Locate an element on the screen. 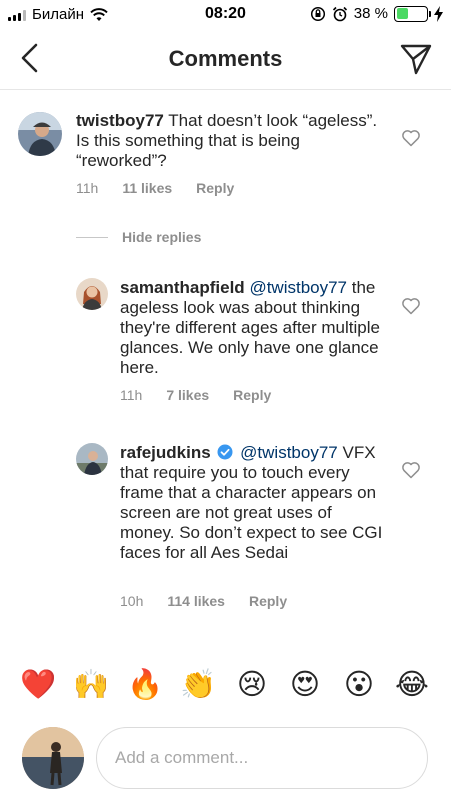  heart-eyes-emoji: 😍 is located at coordinates (305, 684).